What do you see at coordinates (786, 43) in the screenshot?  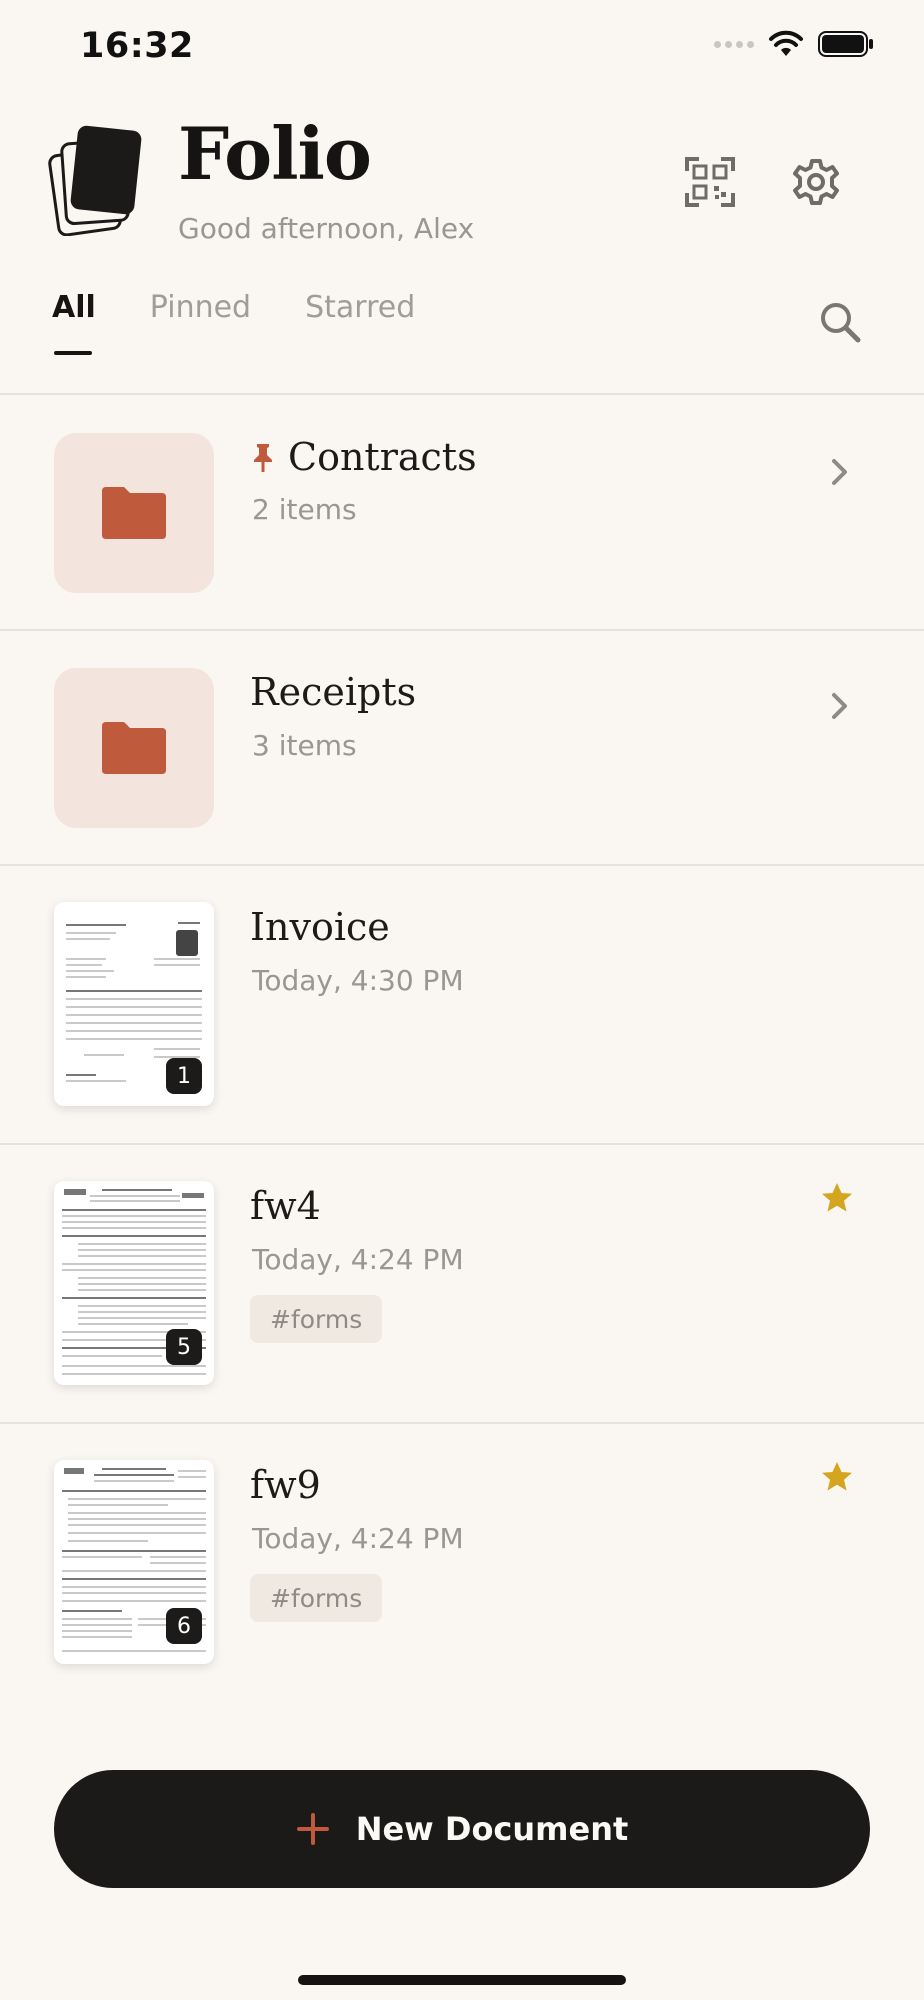 I see `wifi-icon` at bounding box center [786, 43].